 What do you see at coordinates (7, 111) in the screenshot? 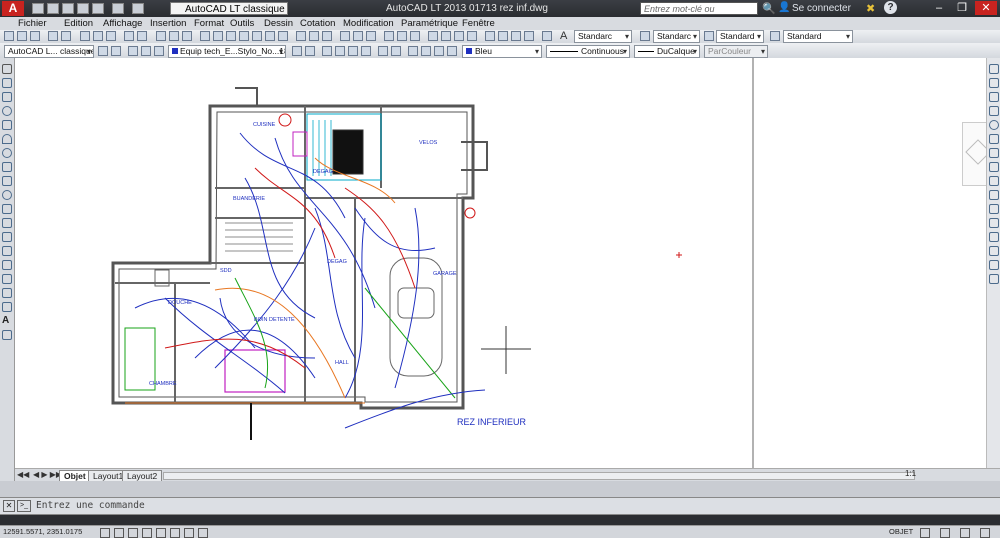
I see `polygon-icon` at bounding box center [7, 111].